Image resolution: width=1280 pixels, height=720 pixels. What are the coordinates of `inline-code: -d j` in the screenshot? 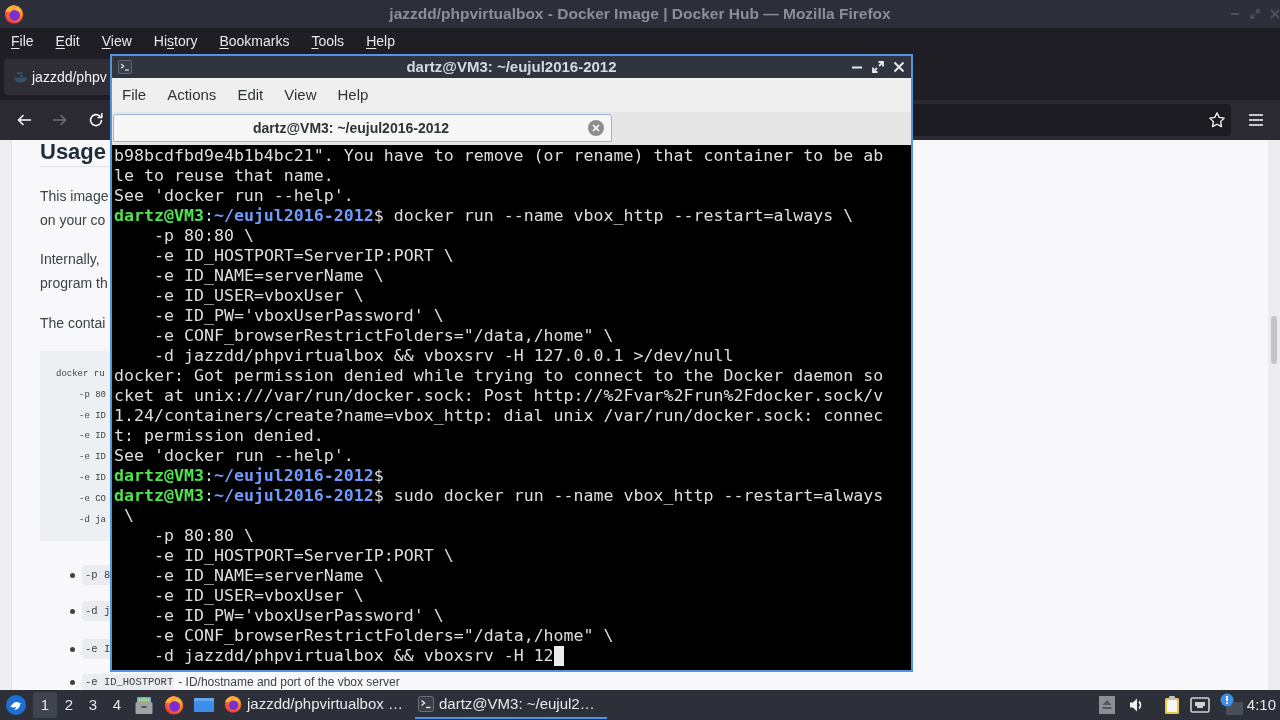 It's located at (96, 611).